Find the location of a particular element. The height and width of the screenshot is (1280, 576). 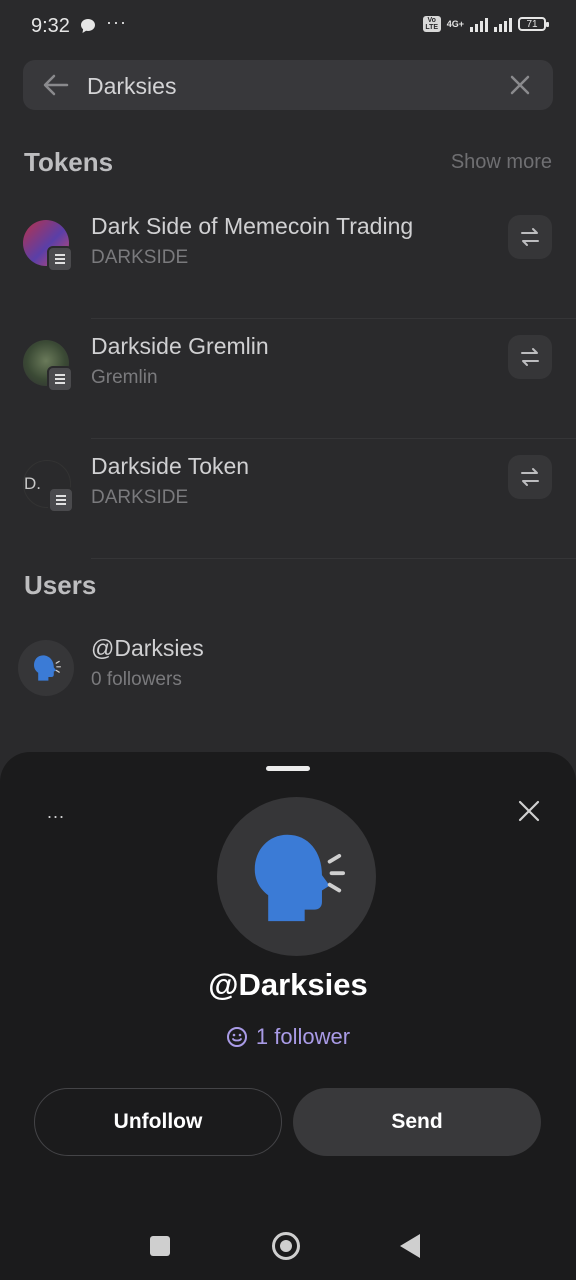

profile-avatar is located at coordinates (296, 876).